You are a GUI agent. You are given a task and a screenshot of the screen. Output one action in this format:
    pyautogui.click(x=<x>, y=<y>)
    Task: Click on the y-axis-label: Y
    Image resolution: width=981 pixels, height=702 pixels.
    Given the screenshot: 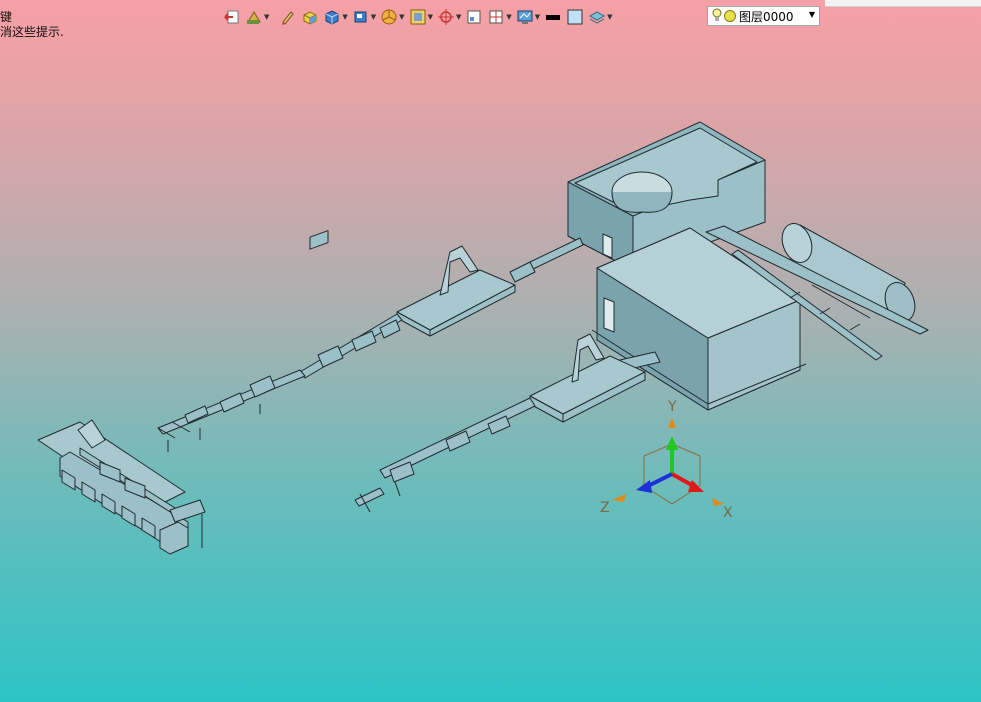 What is the action you would take?
    pyautogui.click(x=672, y=407)
    